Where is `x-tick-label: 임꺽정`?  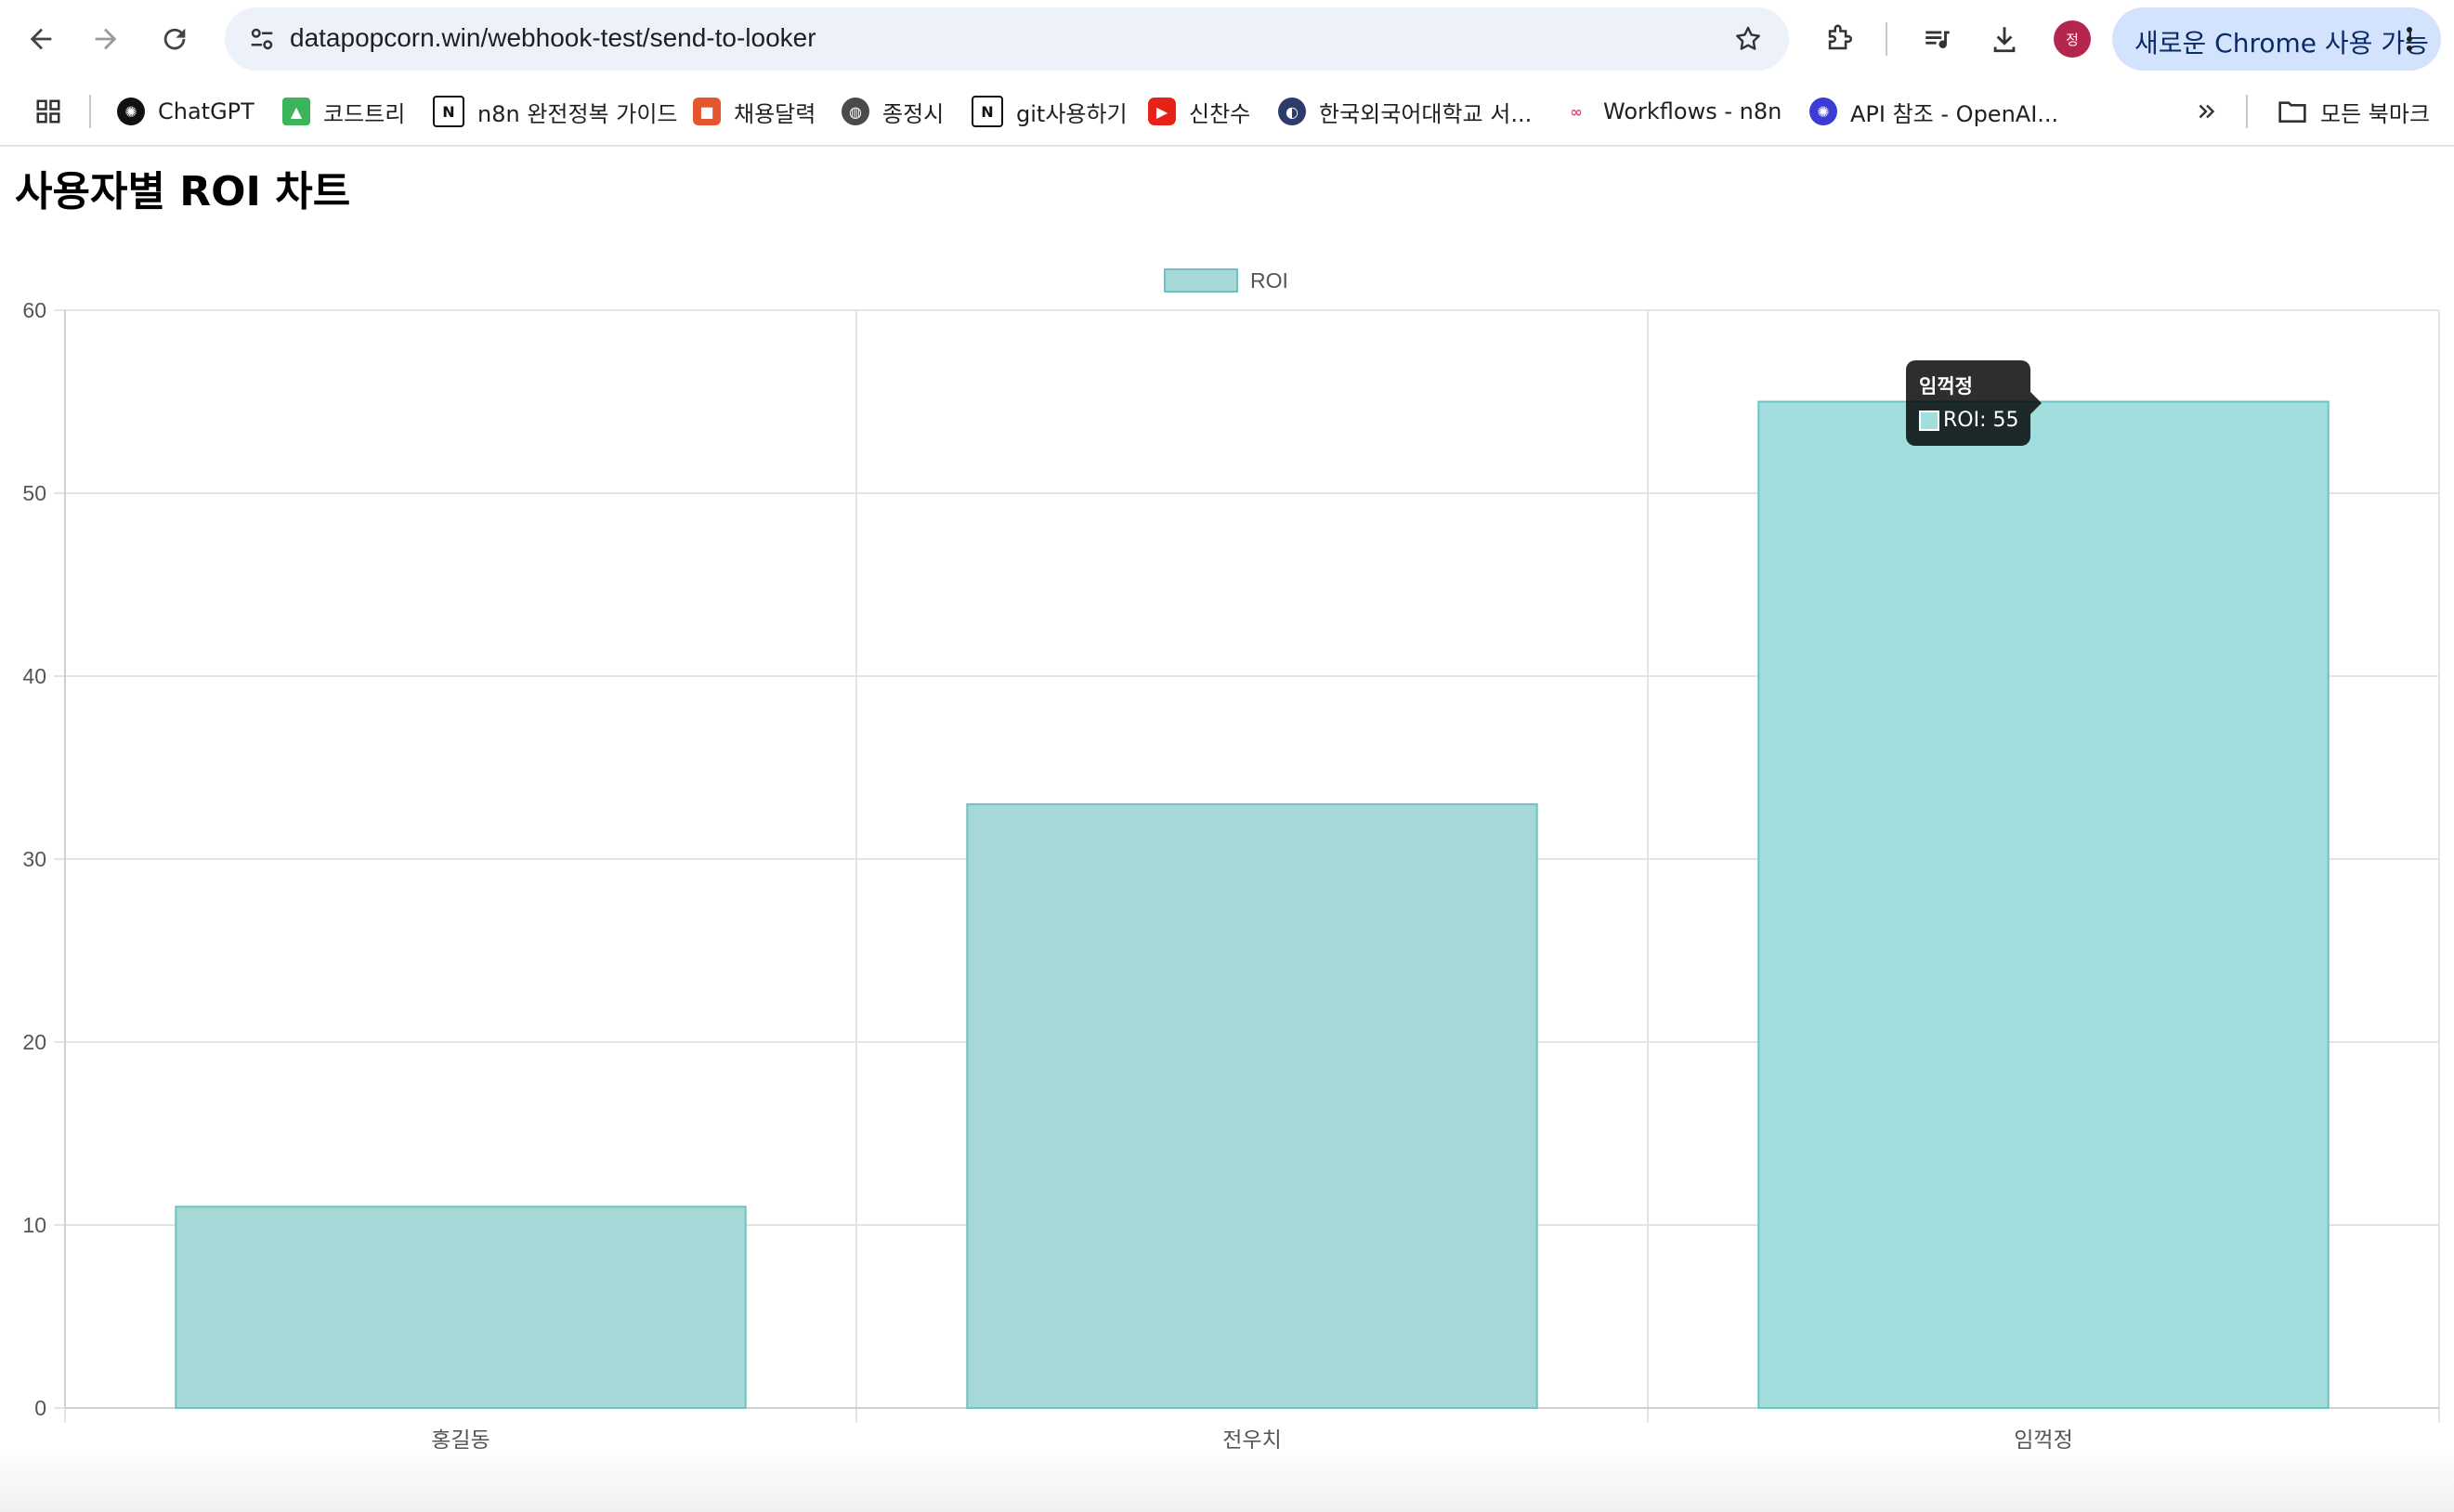 x-tick-label: 임꺽정 is located at coordinates (2043, 1438).